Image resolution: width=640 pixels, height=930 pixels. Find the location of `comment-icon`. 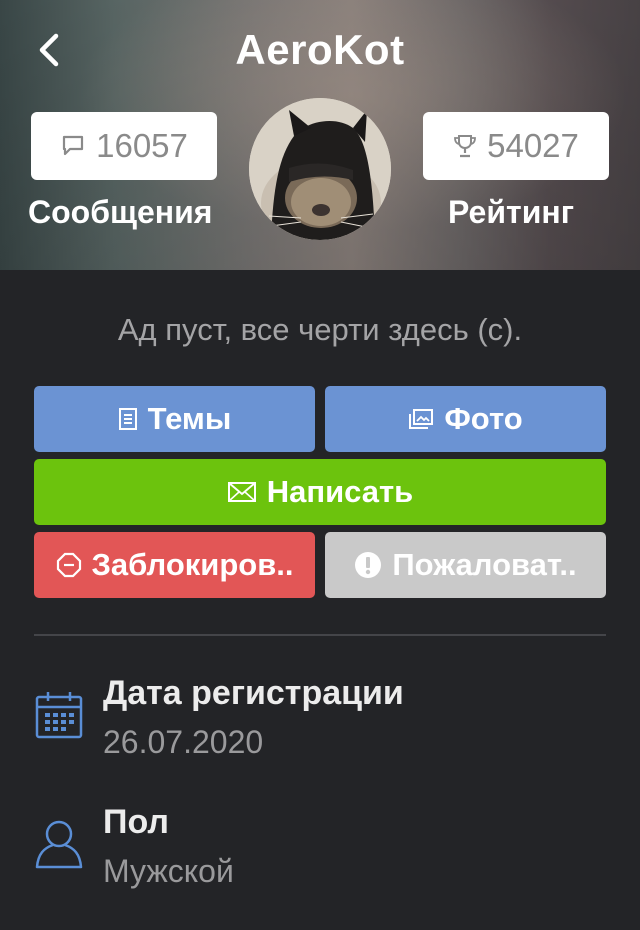

comment-icon is located at coordinates (73, 146).